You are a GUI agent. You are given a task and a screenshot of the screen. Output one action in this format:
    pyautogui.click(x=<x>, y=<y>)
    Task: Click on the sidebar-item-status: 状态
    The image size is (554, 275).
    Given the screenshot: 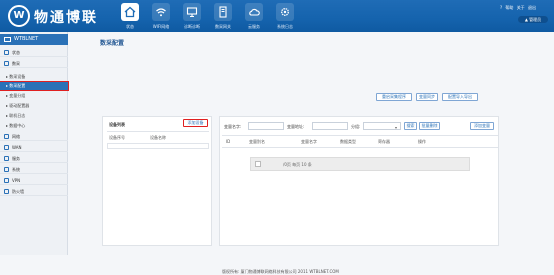 What is the action you would take?
    pyautogui.click(x=34, y=52)
    